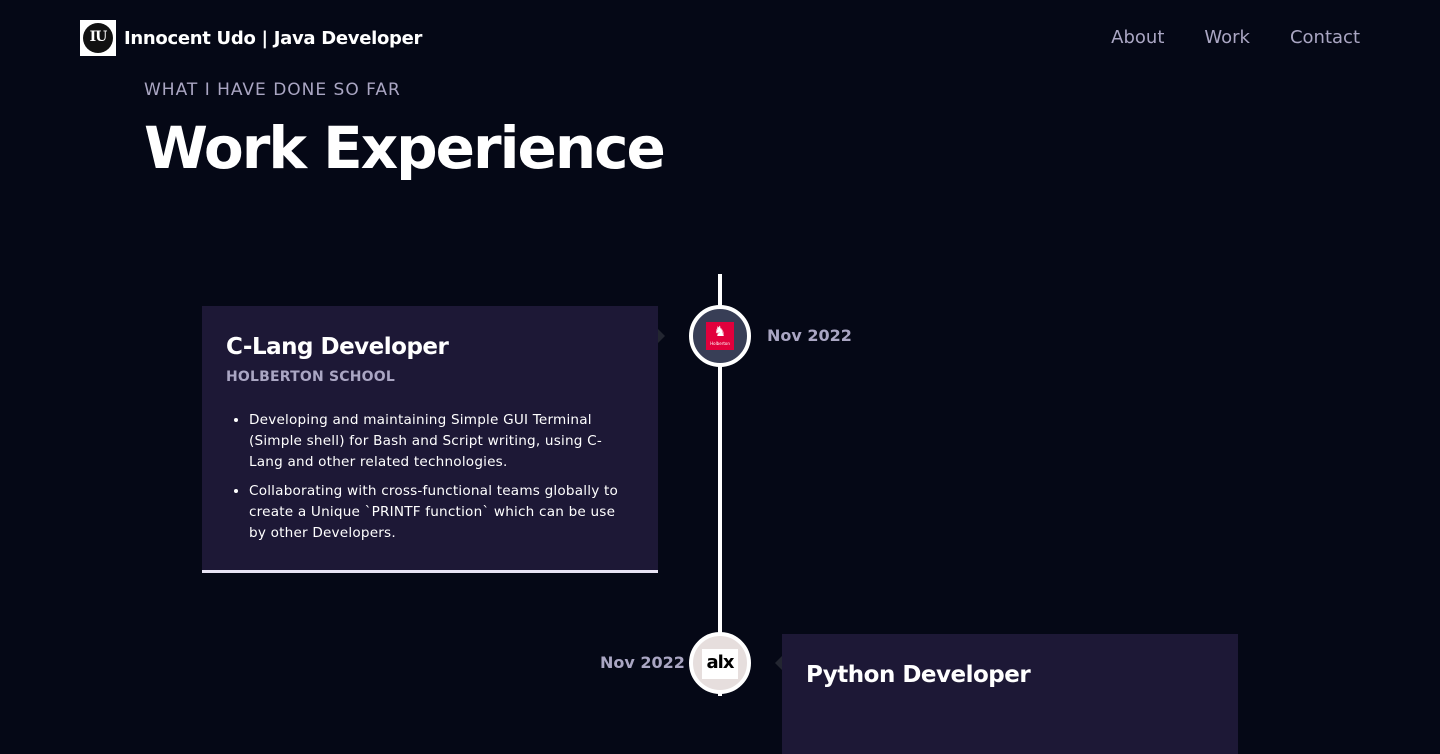  I want to click on brand-link: IU Innocent Udo | Java Developer, so click(251, 38).